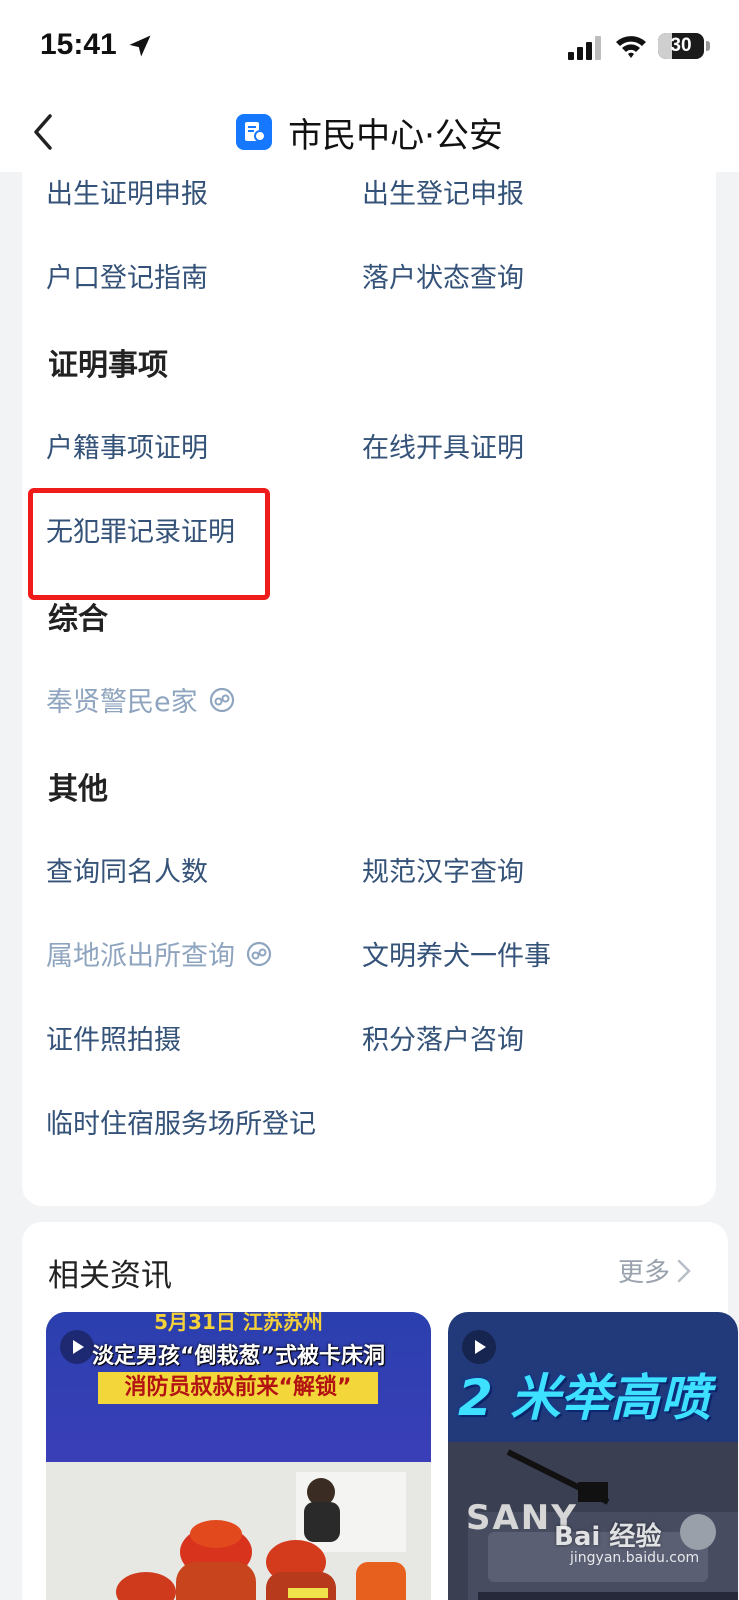 This screenshot has width=739, height=1600. Describe the element at coordinates (443, 191) in the screenshot. I see `service-birth-registration: 出生登记申报` at that location.